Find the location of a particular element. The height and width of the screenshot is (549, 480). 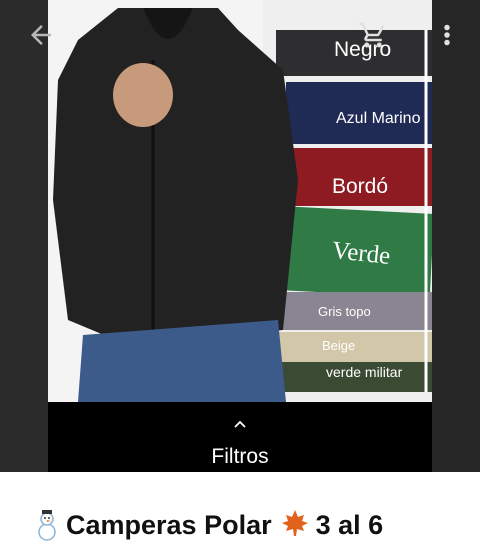

arrow-back-icon is located at coordinates (41, 37).